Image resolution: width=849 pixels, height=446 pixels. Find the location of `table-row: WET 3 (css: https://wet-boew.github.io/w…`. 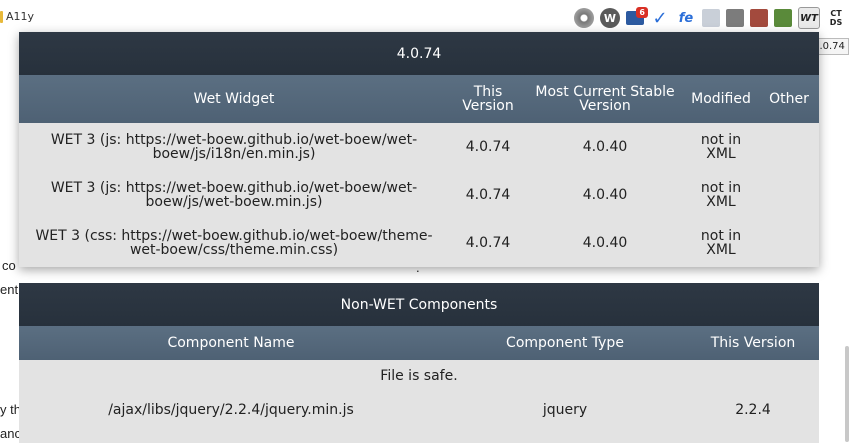

table-row: WET 3 (css: https://wet-boew.github.io/w… is located at coordinates (419, 243).